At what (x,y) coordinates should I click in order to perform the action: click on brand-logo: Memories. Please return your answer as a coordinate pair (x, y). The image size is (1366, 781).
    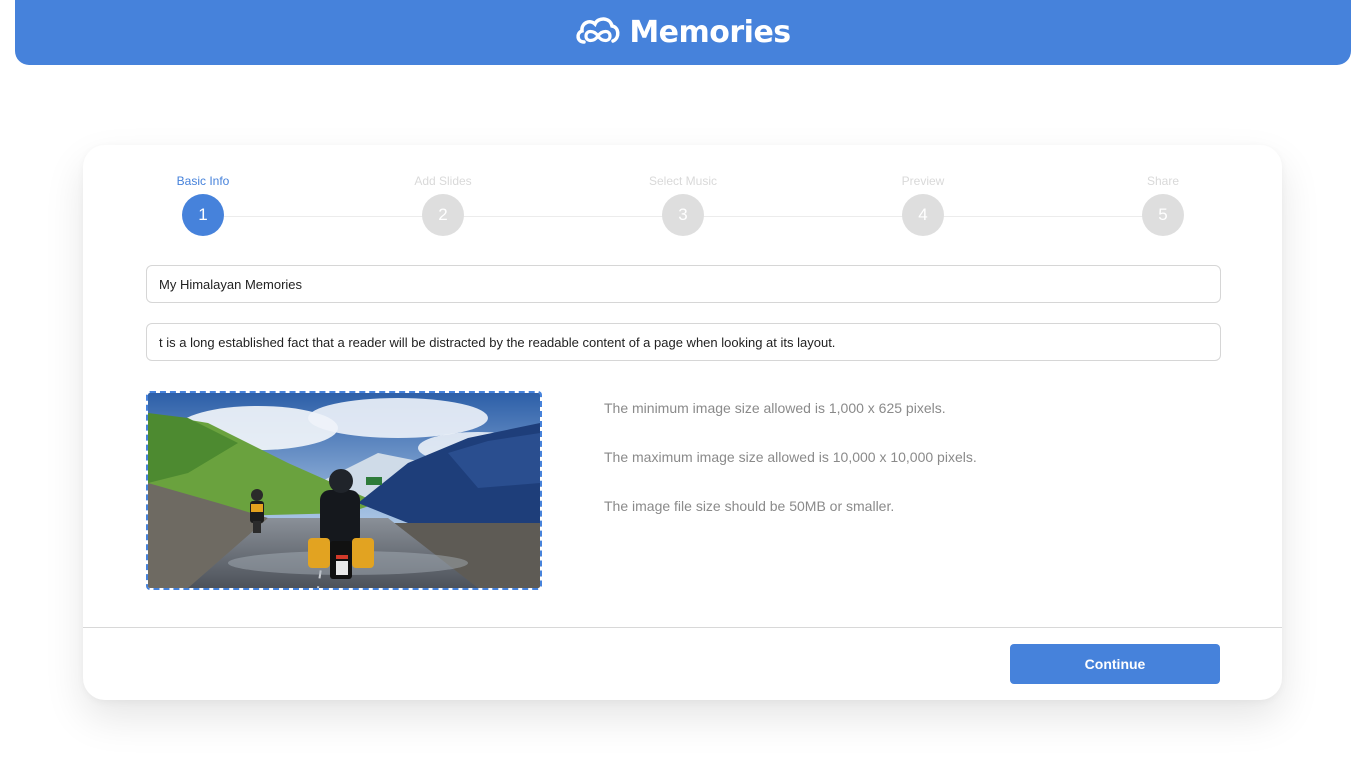
    Looking at the image, I should click on (683, 32).